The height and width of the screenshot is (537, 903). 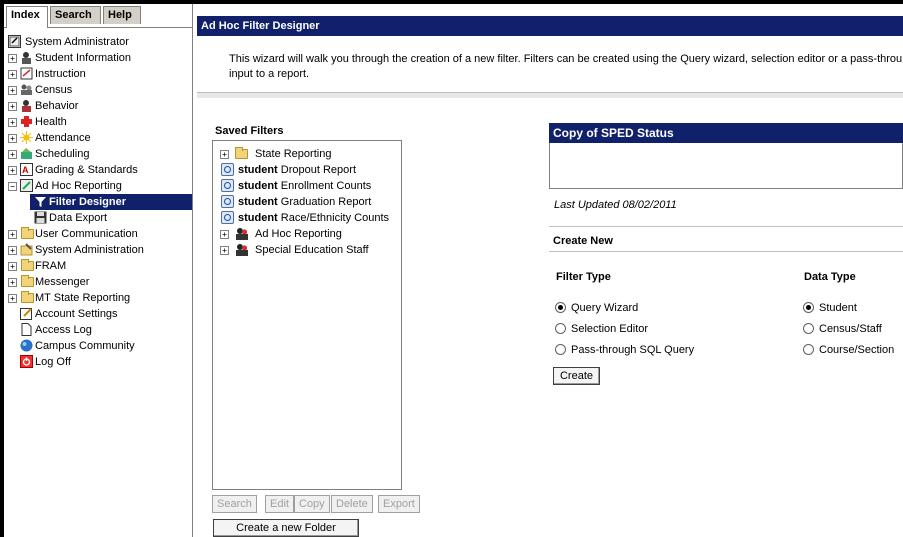 What do you see at coordinates (312, 250) in the screenshot?
I see `list-item-label: Special Education Staff` at bounding box center [312, 250].